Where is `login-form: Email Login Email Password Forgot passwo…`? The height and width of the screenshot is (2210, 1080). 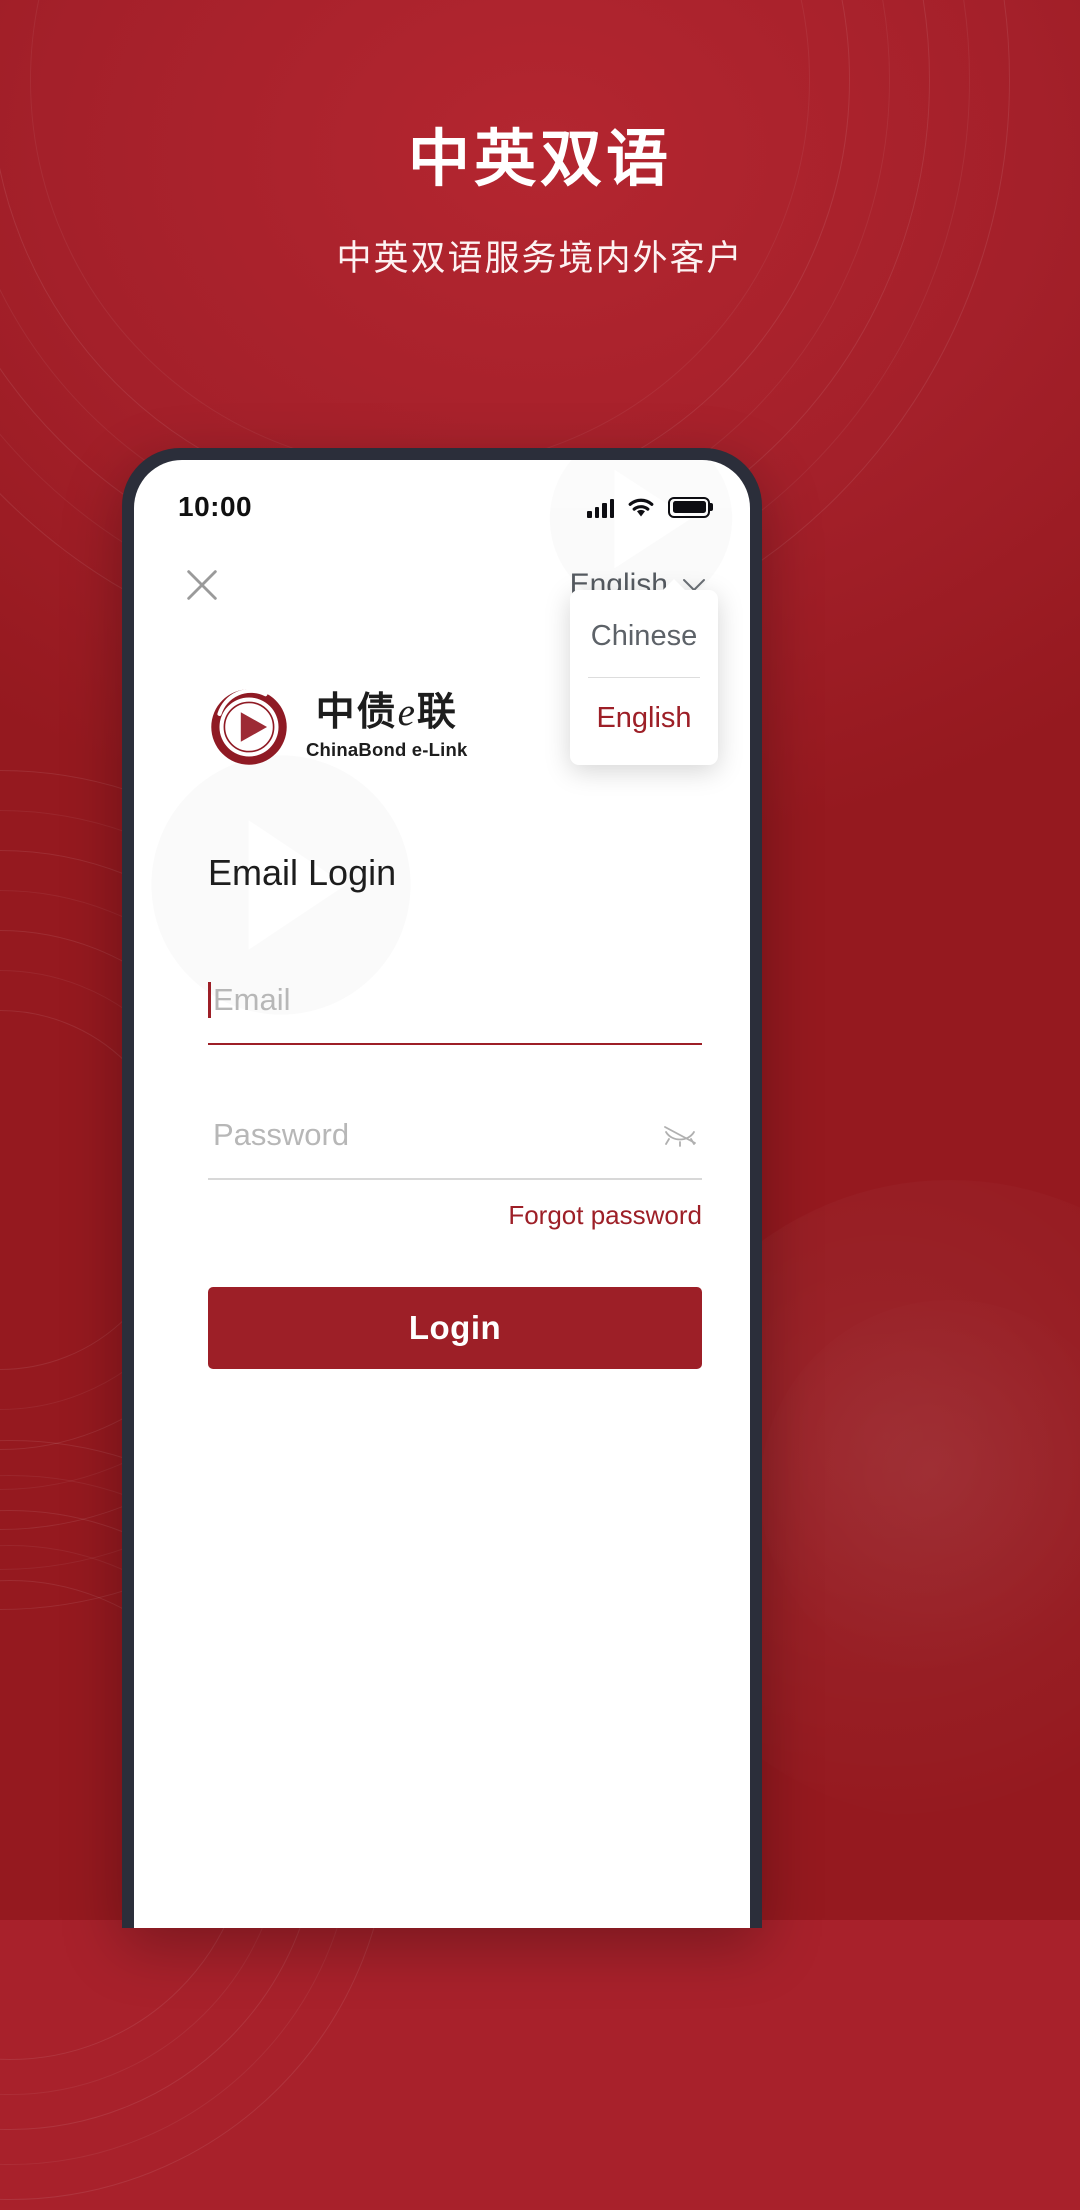
login-form: Email Login Email Password Forgot passwo… is located at coordinates (442, 1110).